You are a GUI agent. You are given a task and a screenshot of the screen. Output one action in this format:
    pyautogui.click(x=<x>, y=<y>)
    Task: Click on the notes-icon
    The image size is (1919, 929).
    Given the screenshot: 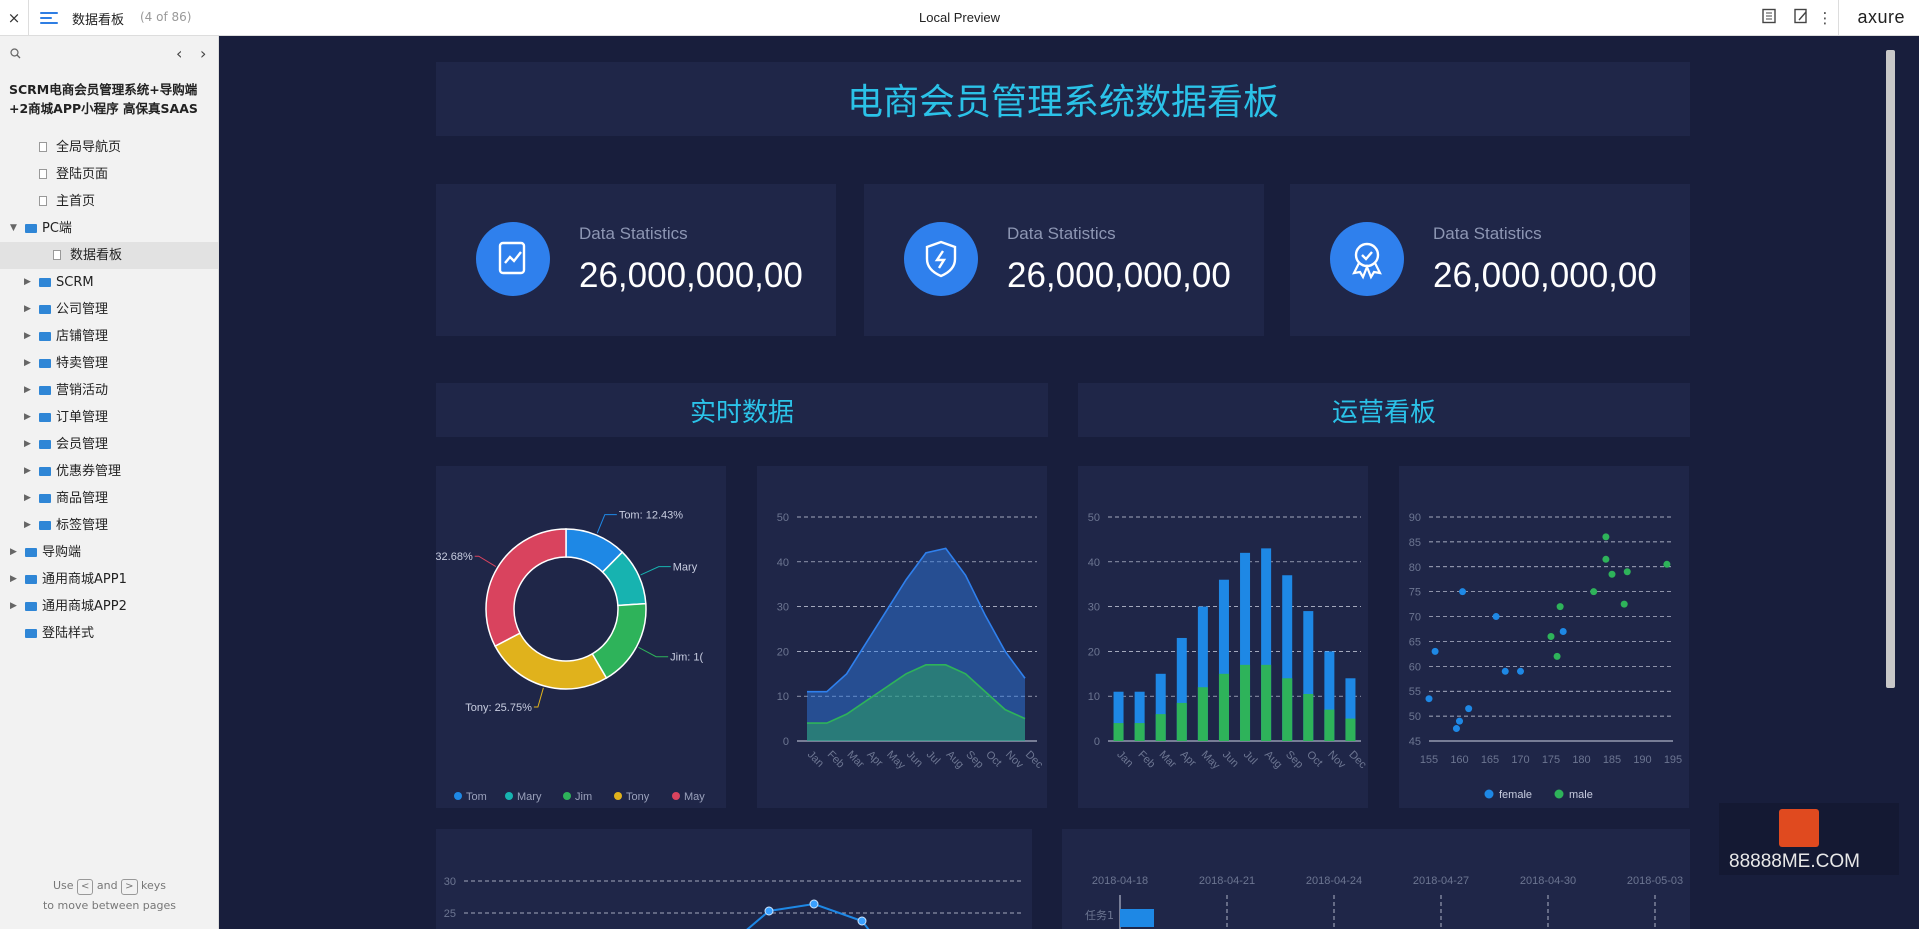 What is the action you would take?
    pyautogui.click(x=1769, y=18)
    